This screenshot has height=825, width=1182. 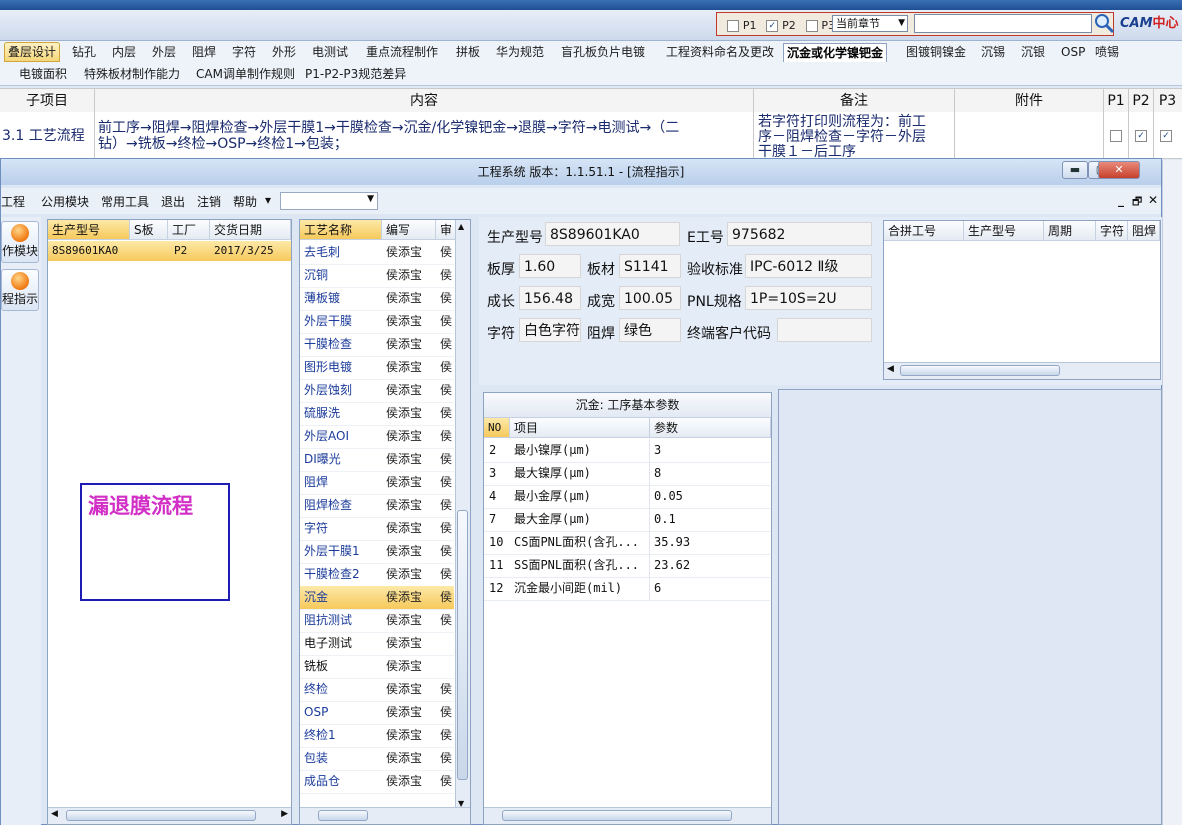 I want to click on chapter-select: 当前章节 ▼, so click(x=870, y=23).